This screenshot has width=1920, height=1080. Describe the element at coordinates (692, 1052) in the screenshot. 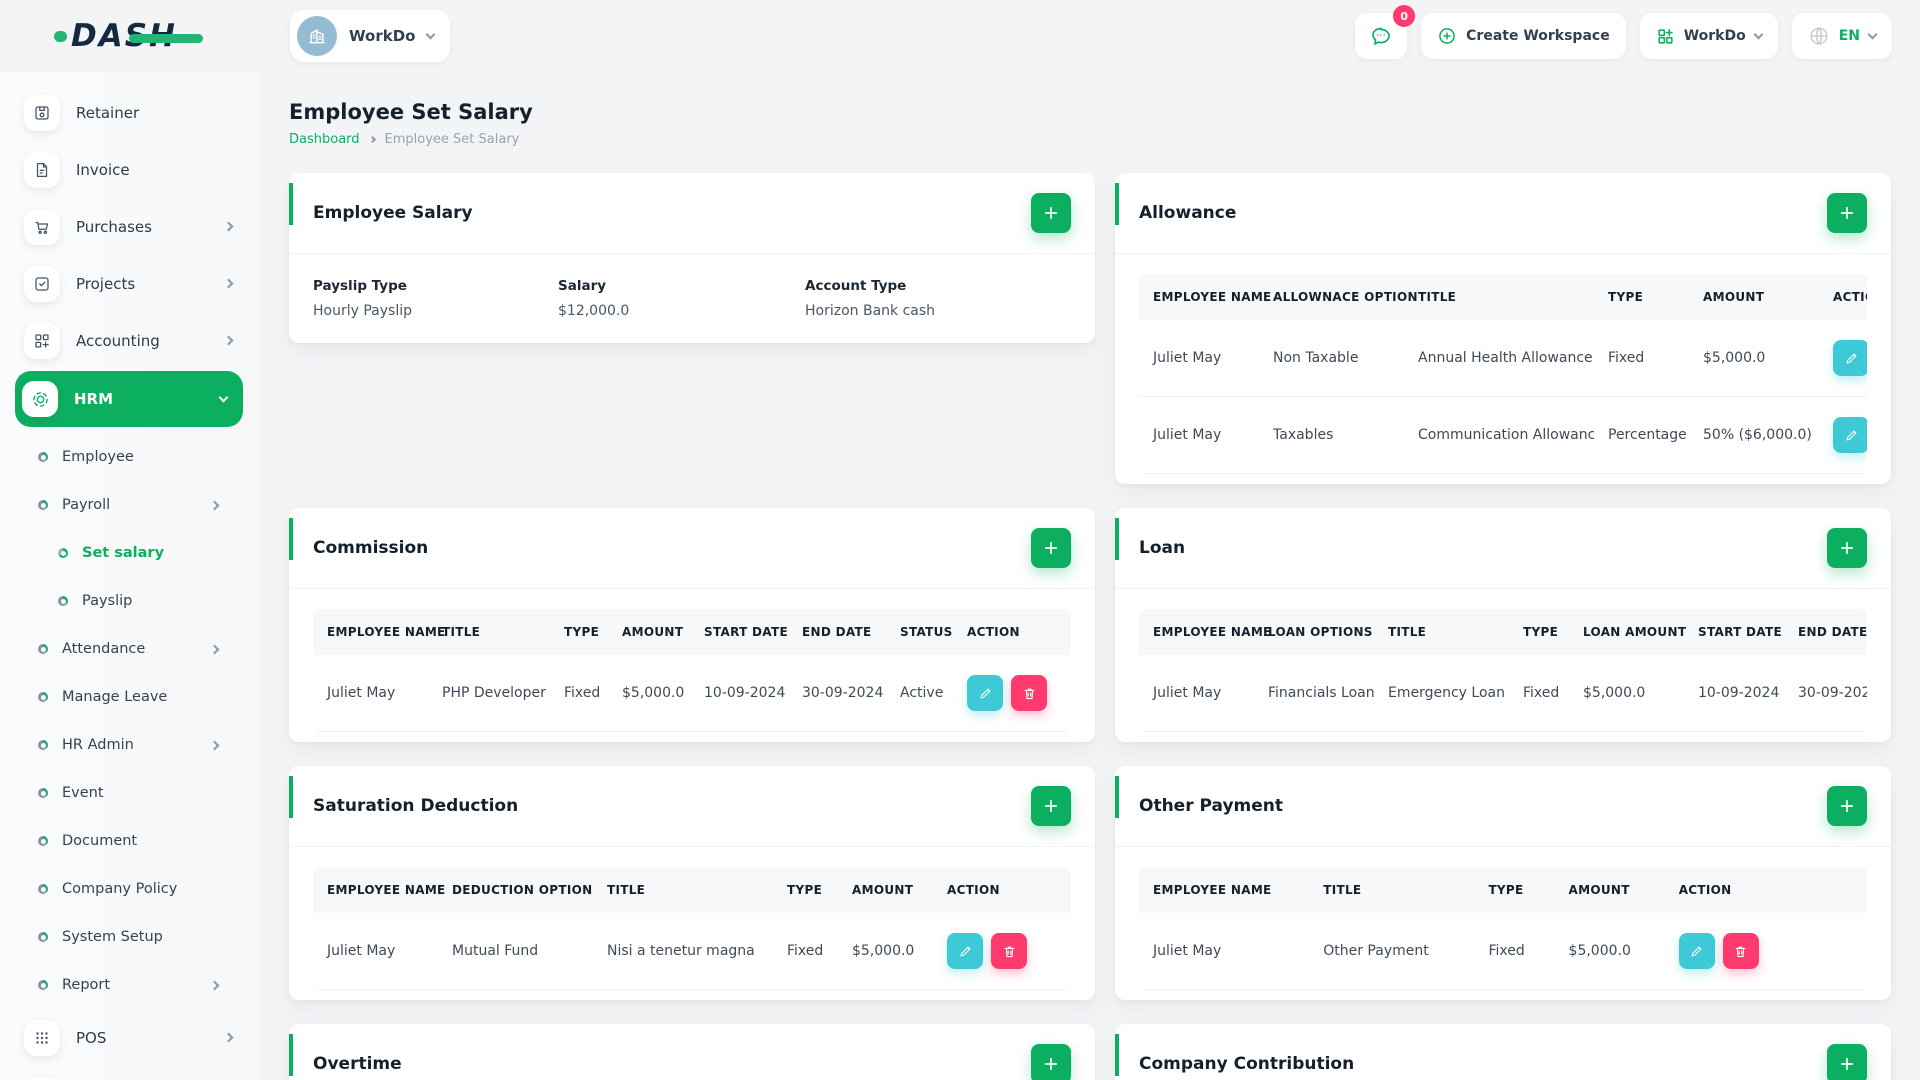

I see `overtime-card: Overtime` at that location.